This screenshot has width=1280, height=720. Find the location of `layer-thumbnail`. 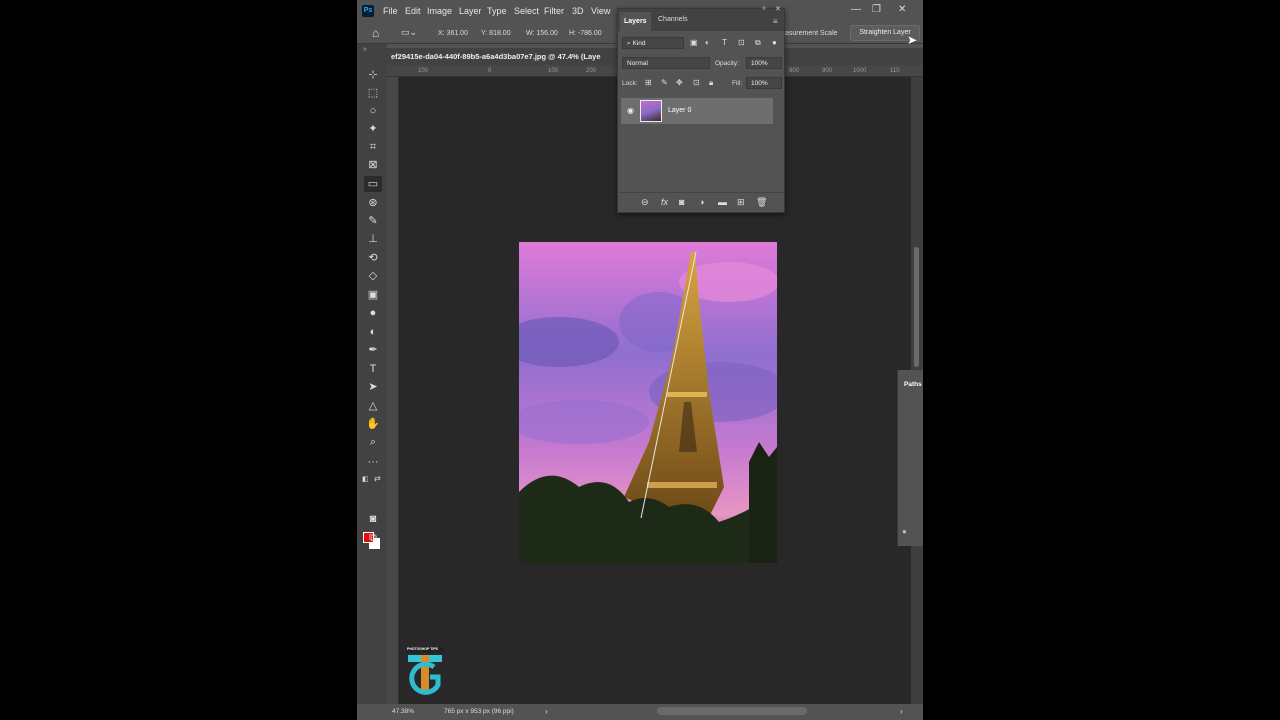

layer-thumbnail is located at coordinates (651, 111).